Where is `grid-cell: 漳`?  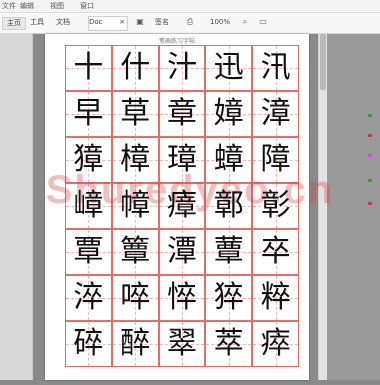 grid-cell: 漳 is located at coordinates (275, 114).